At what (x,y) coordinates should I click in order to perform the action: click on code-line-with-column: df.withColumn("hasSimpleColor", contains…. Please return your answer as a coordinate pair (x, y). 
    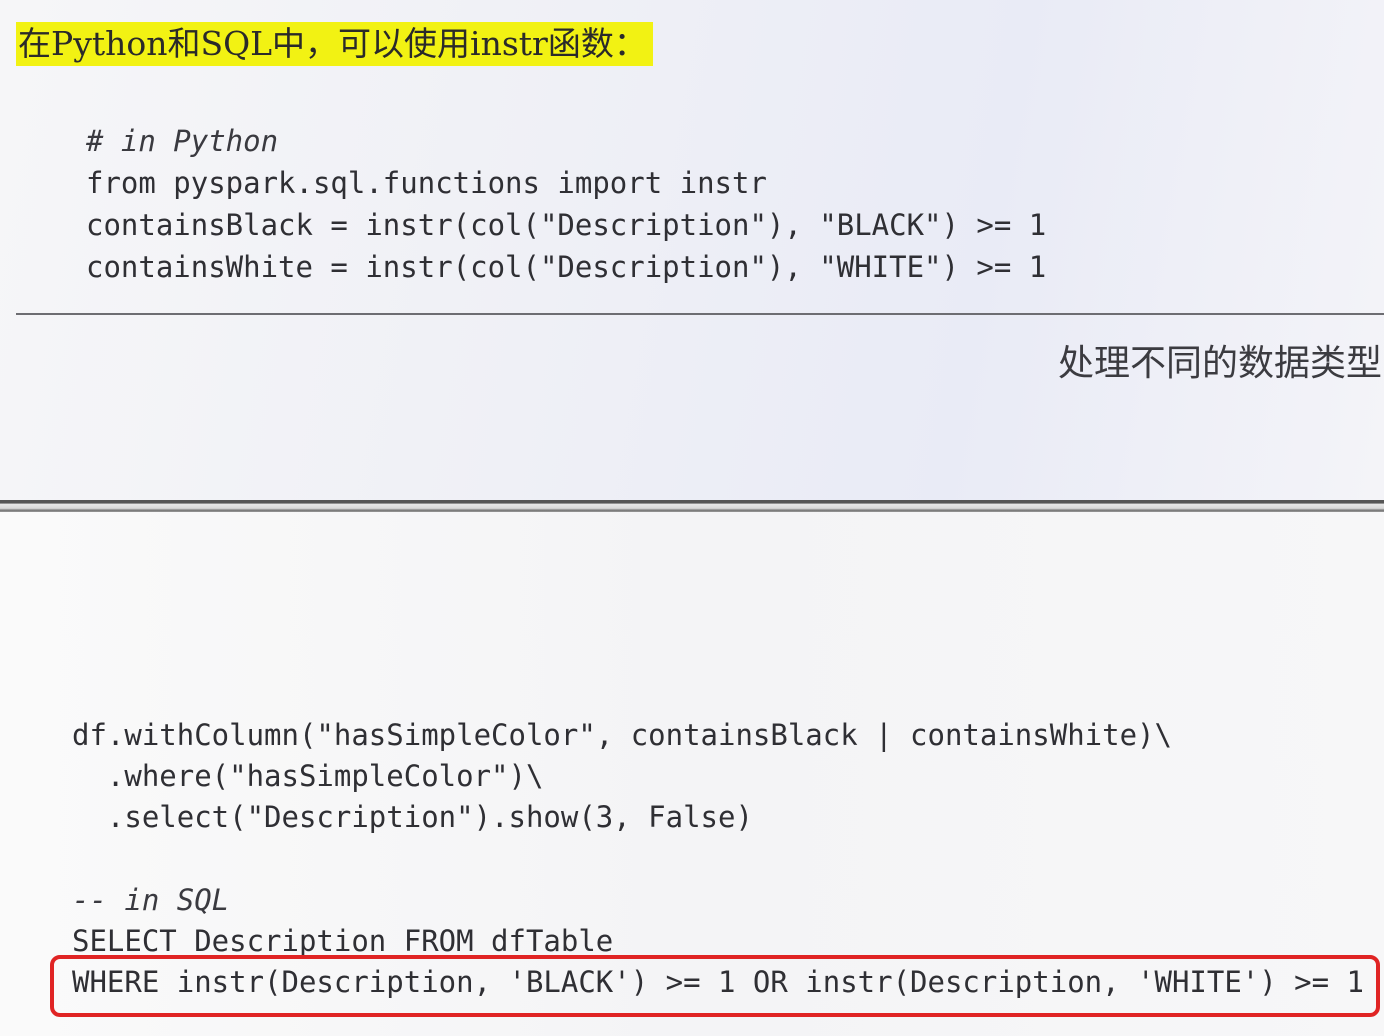
    Looking at the image, I should click on (622, 735).